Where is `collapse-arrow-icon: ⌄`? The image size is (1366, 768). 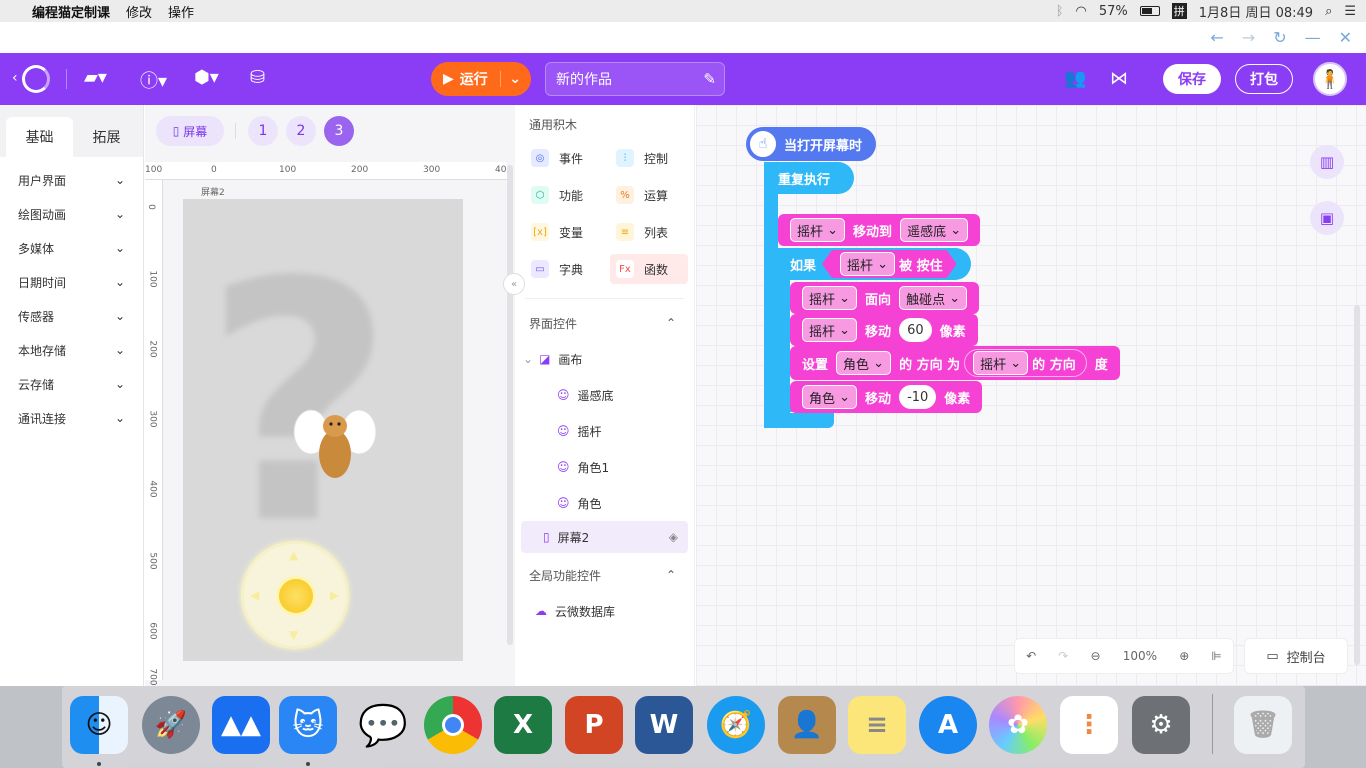 collapse-arrow-icon: ⌄ is located at coordinates (528, 359).